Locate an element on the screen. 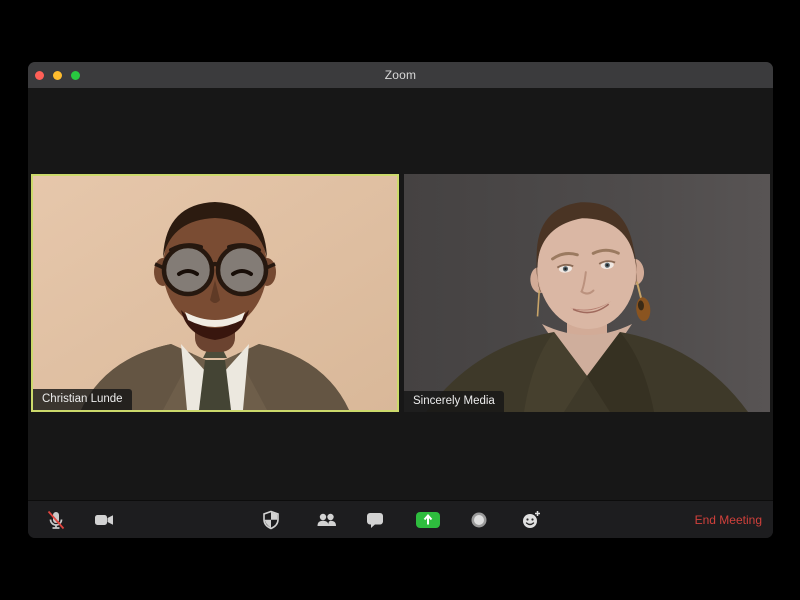 The width and height of the screenshot is (800, 600). record-circle-icon is located at coordinates (479, 520).